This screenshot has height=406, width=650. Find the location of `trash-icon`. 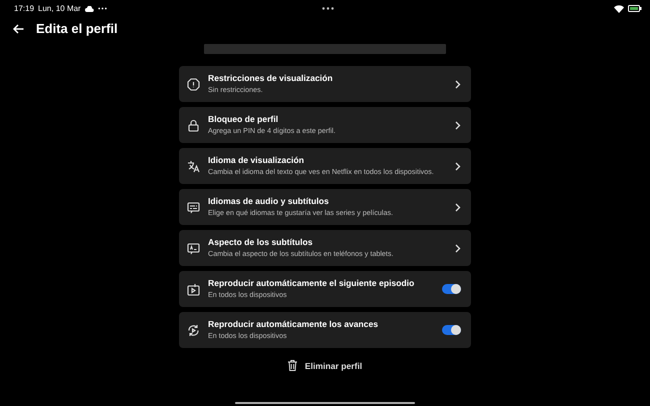

trash-icon is located at coordinates (292, 365).